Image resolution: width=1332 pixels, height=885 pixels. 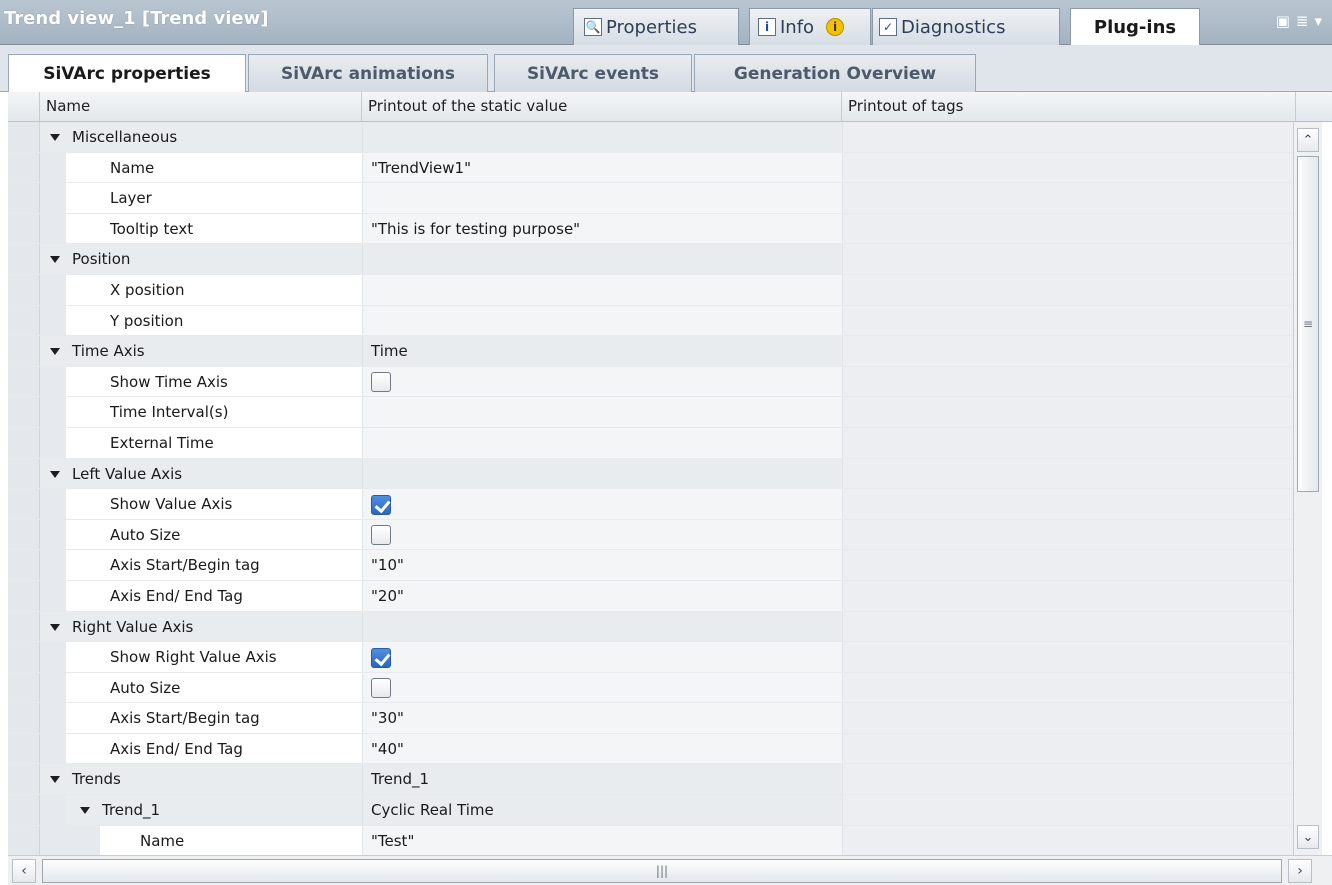 What do you see at coordinates (602, 228) in the screenshot?
I see `static-value-cell: "This is for testing purpose"` at bounding box center [602, 228].